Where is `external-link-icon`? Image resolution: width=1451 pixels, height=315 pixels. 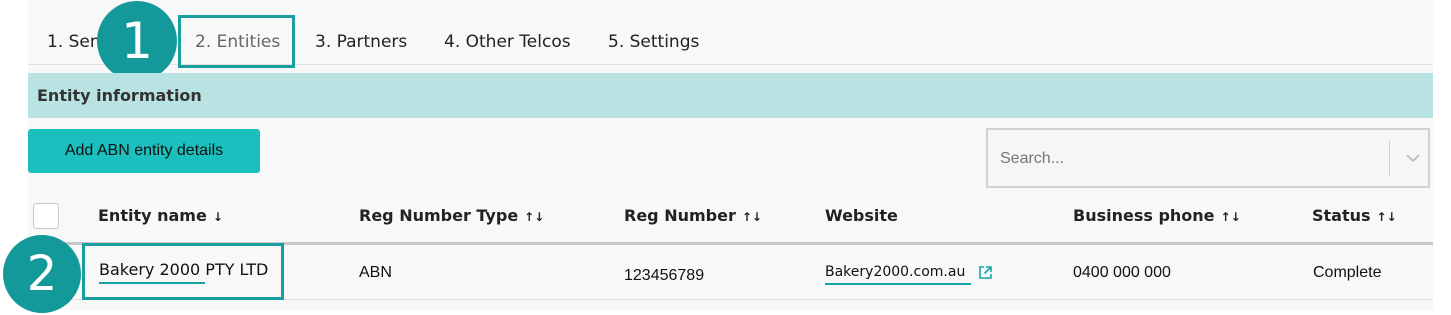
external-link-icon is located at coordinates (985, 272).